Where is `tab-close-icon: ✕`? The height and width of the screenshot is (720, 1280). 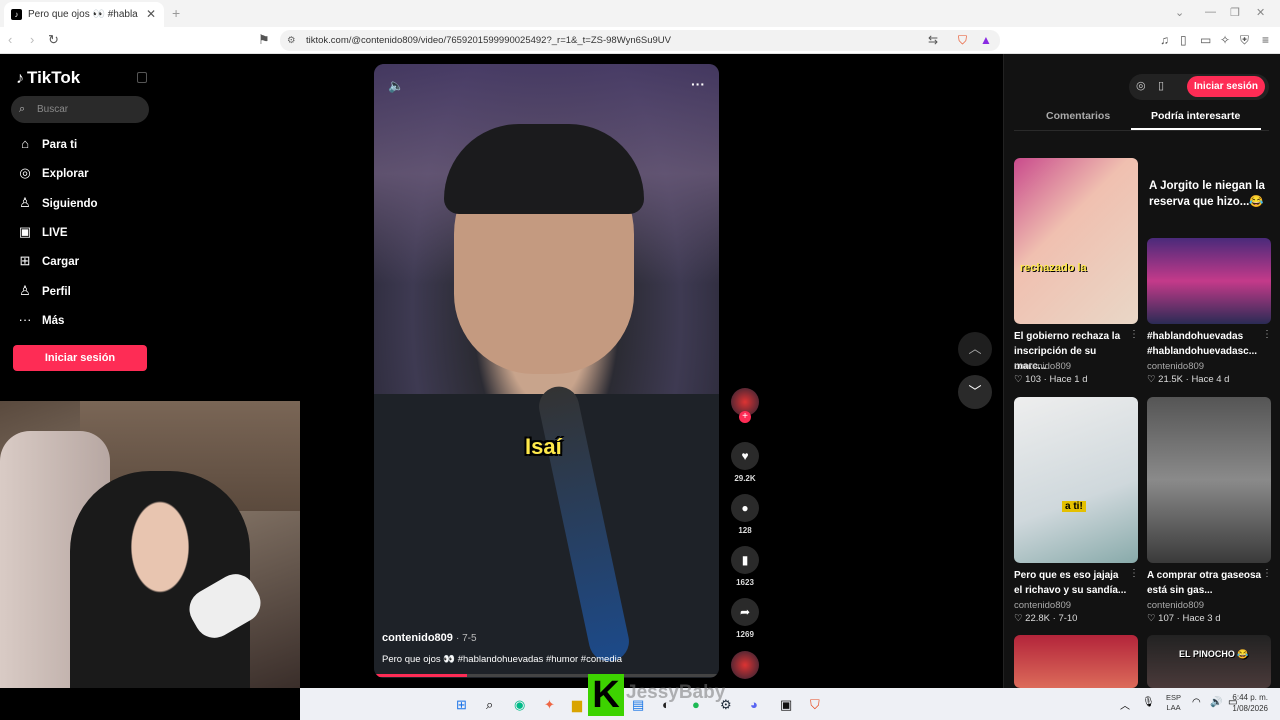 tab-close-icon: ✕ is located at coordinates (151, 14).